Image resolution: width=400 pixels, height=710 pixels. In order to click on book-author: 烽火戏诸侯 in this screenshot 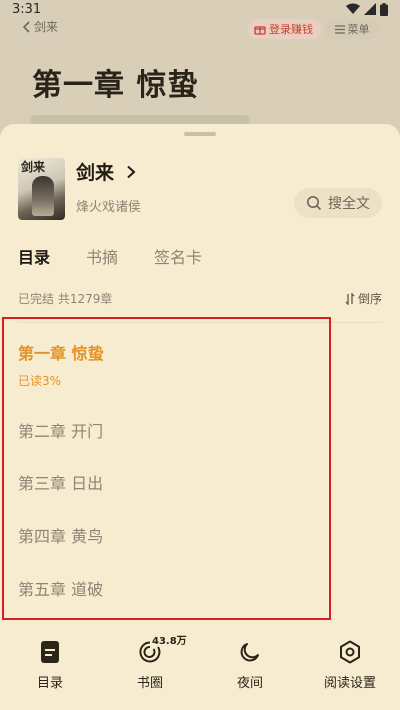, I will do `click(109, 207)`.